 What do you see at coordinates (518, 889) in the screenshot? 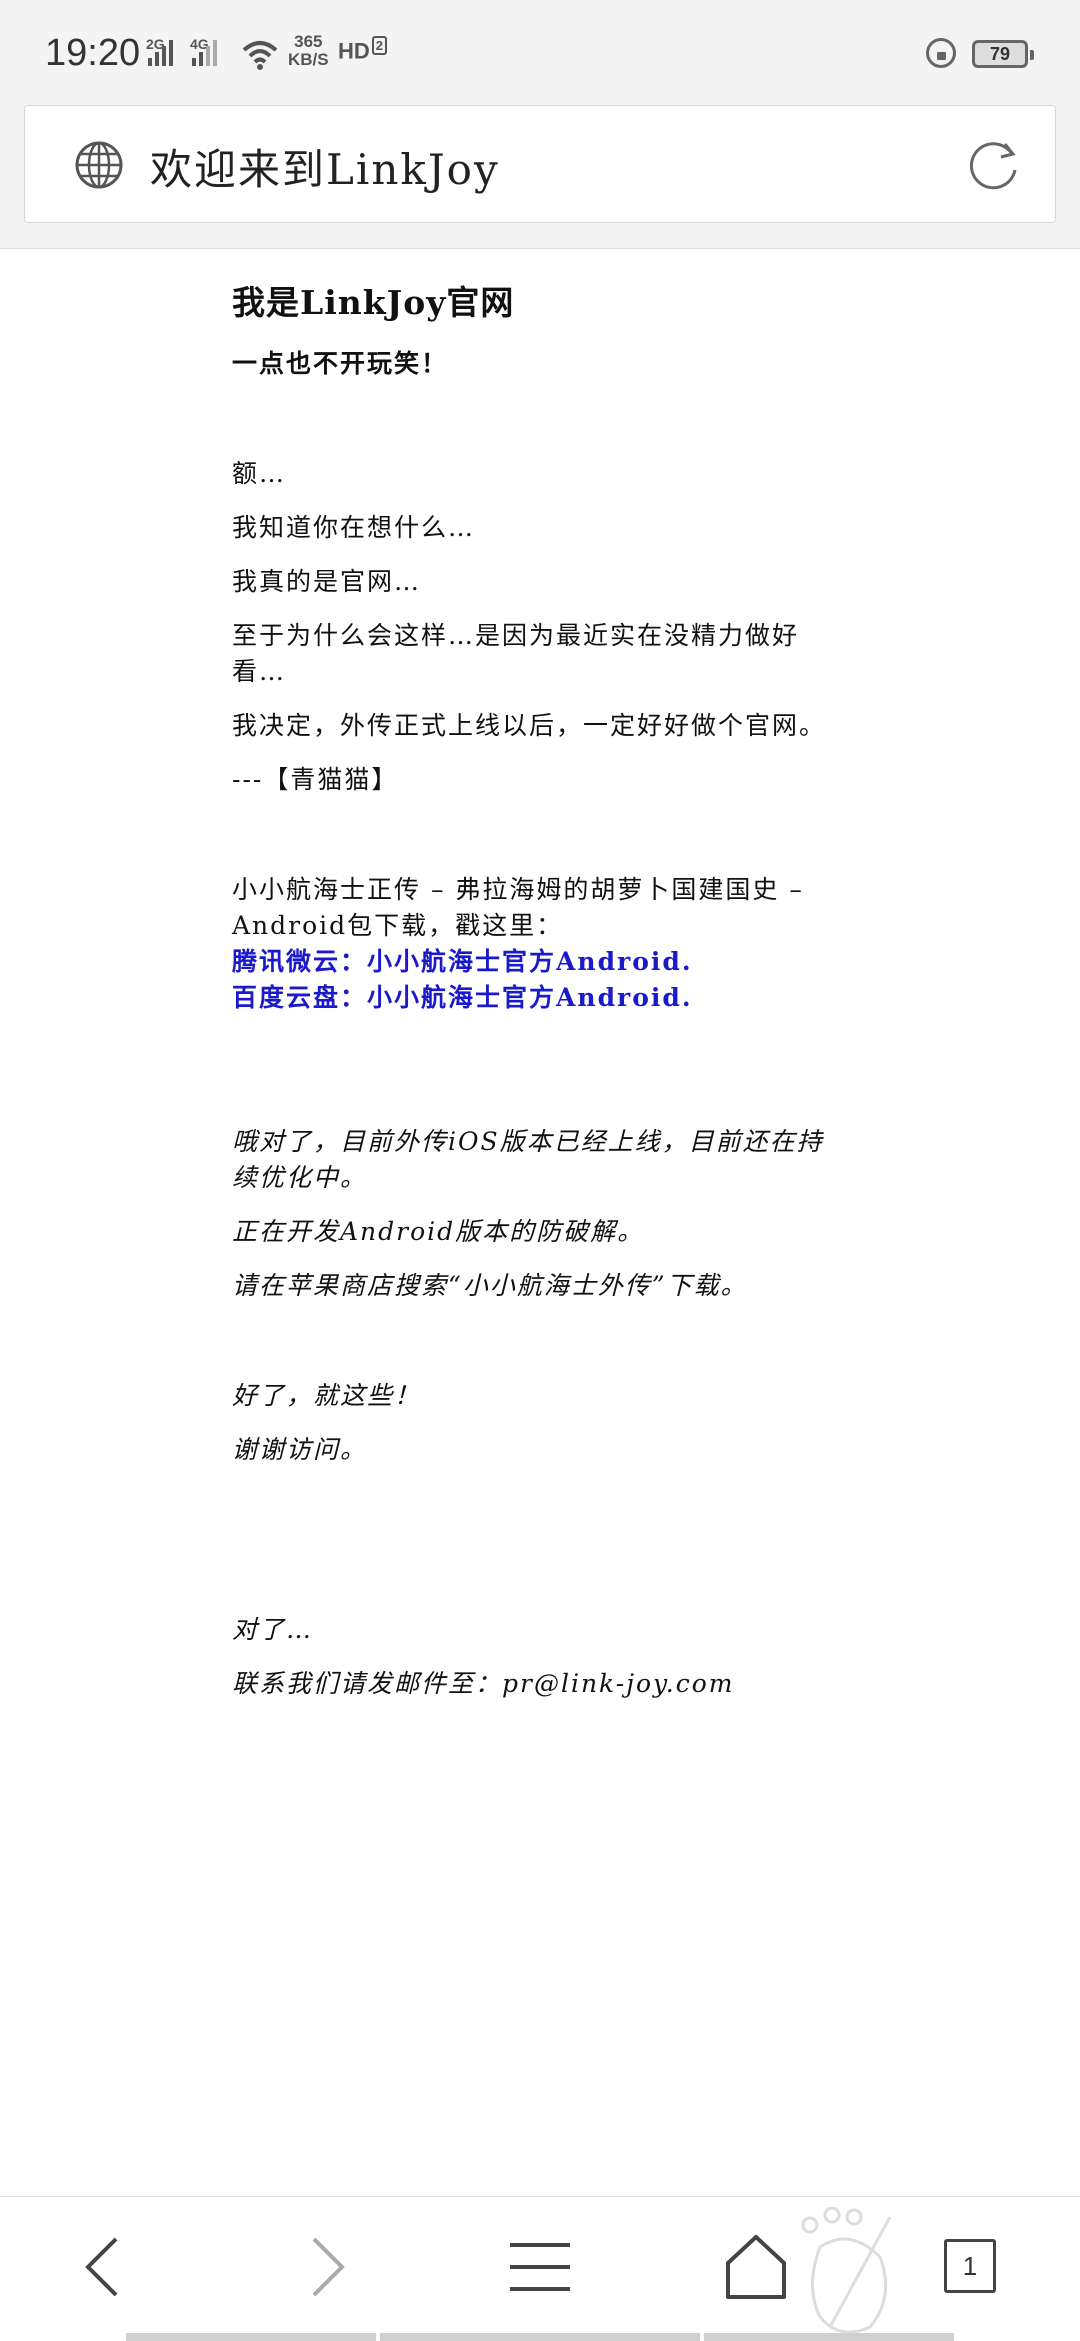
I see `text-line: 小小航海士正传 – 弗拉海姆的胡萝卜国建国史 –` at bounding box center [518, 889].